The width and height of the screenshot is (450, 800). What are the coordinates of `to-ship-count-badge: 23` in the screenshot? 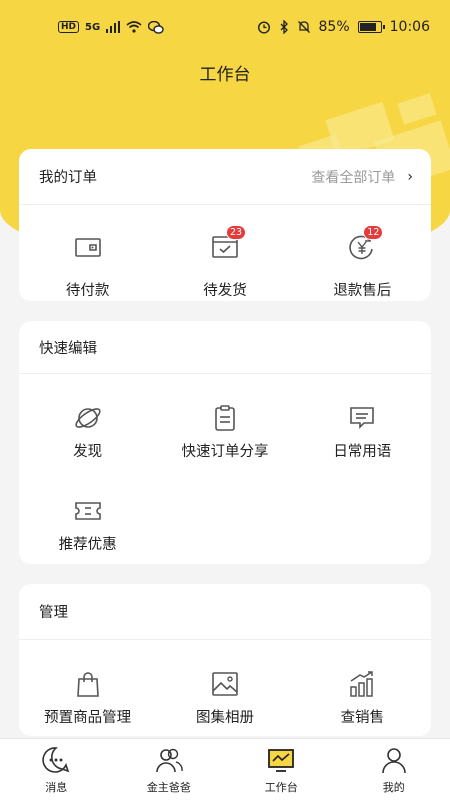 It's located at (236, 232).